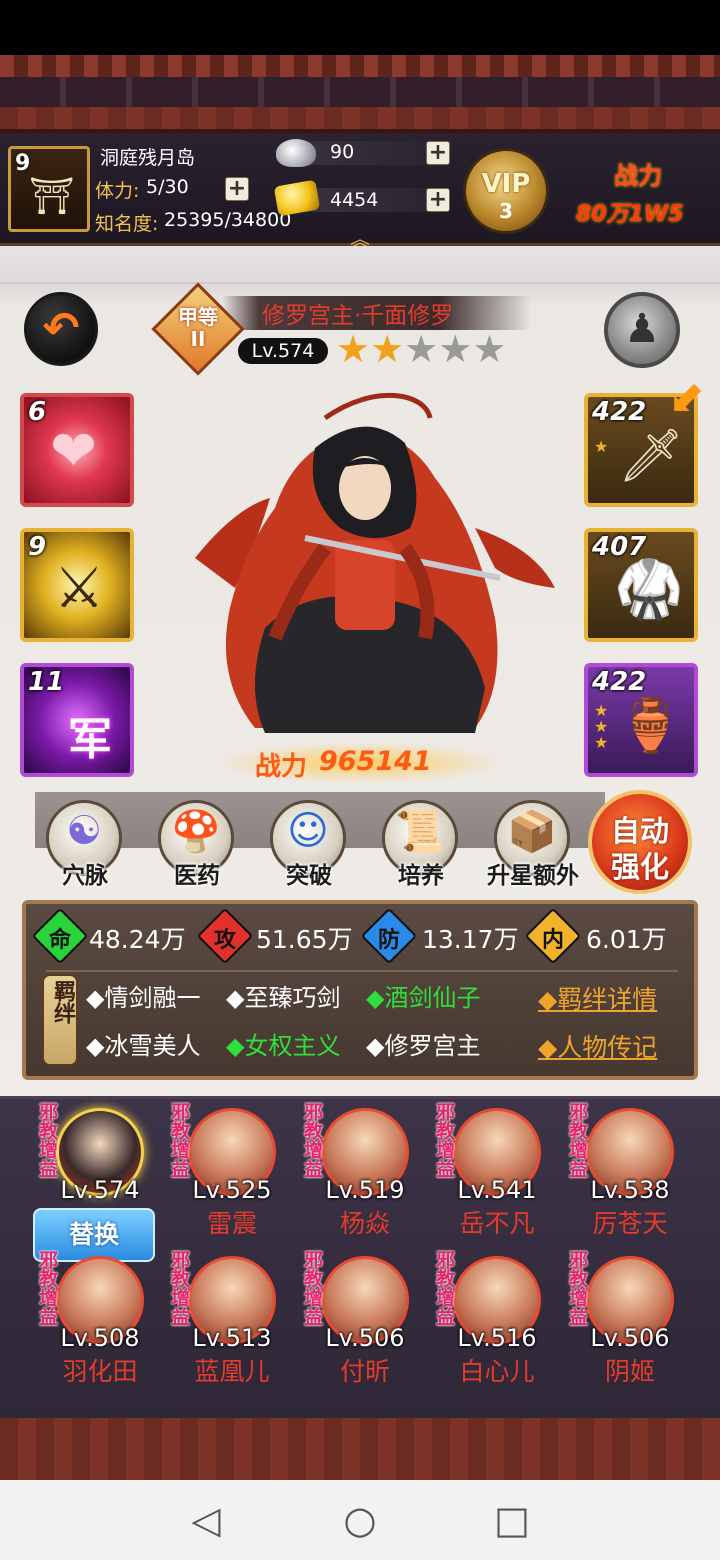 This screenshot has height=1560, width=720. Describe the element at coordinates (358, 316) in the screenshot. I see `hero-name: 修罗宫主·千面修罗` at that location.